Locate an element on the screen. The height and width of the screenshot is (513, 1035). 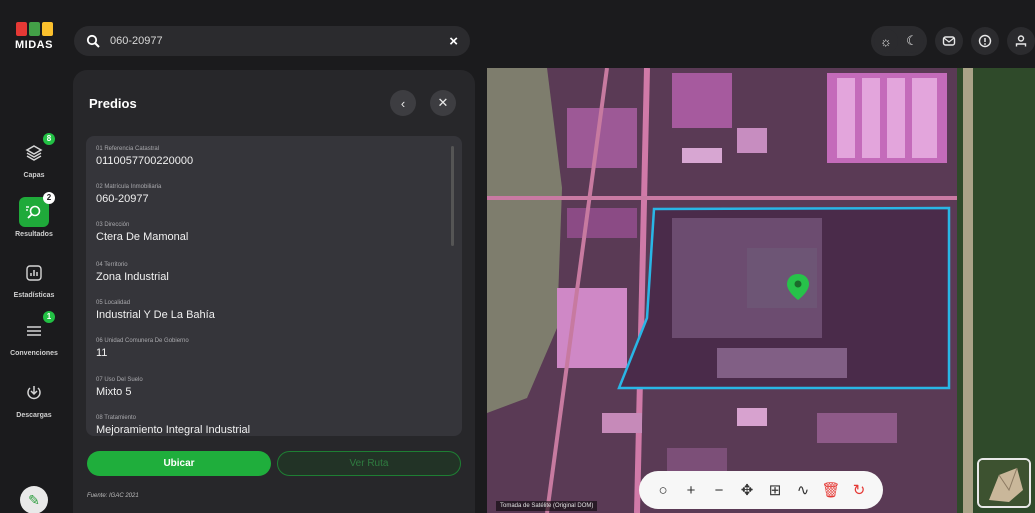
chevron-left-icon: ‹ is located at coordinates (403, 103).